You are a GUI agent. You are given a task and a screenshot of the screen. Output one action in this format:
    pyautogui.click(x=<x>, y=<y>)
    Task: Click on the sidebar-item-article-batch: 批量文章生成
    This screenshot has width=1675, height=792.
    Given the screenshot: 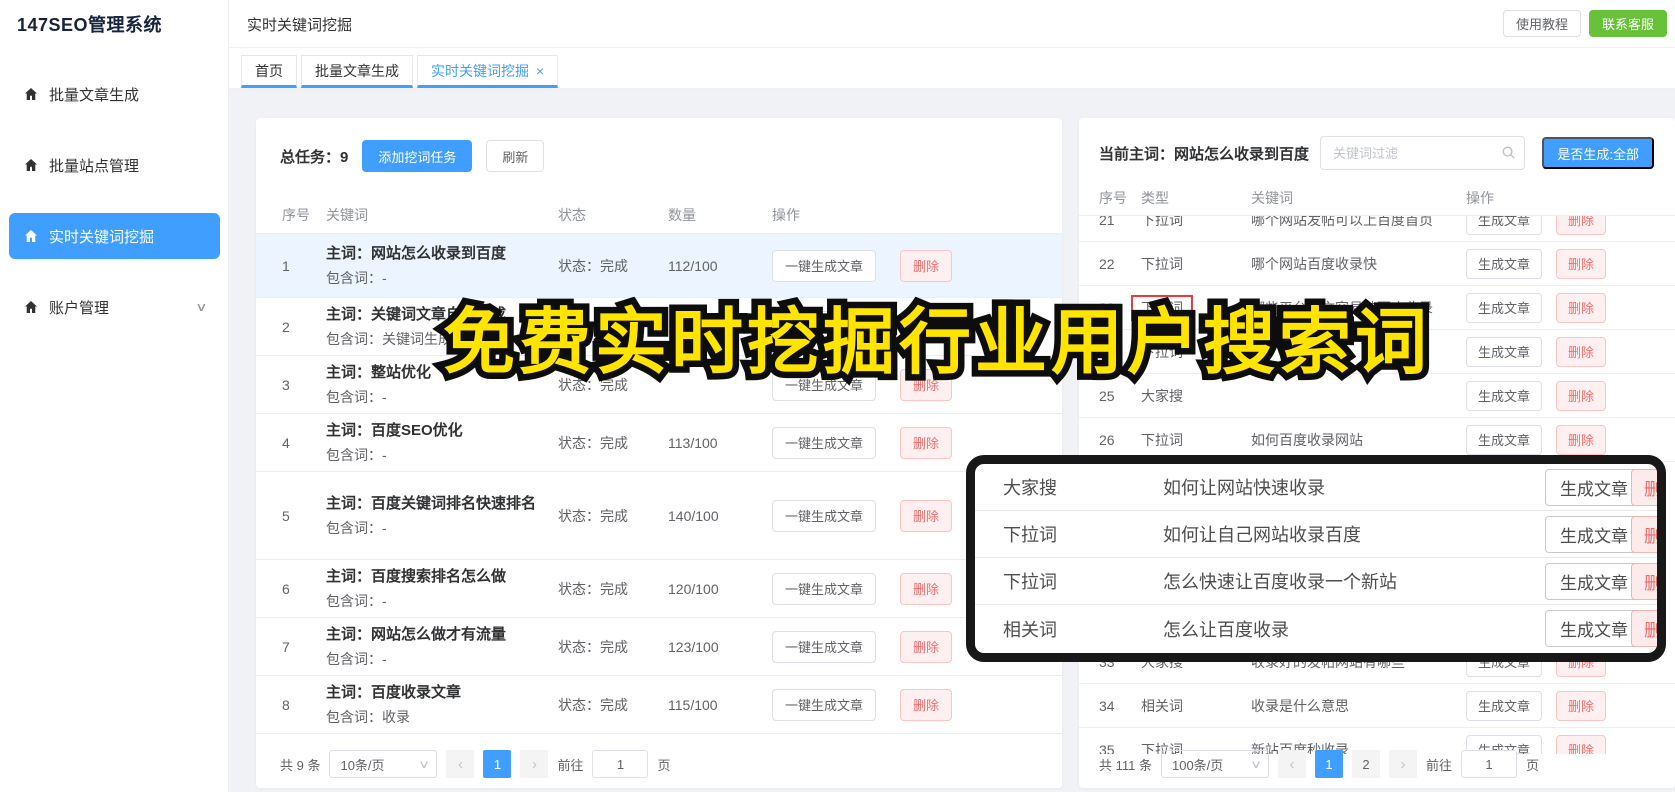 What is the action you would take?
    pyautogui.click(x=114, y=94)
    